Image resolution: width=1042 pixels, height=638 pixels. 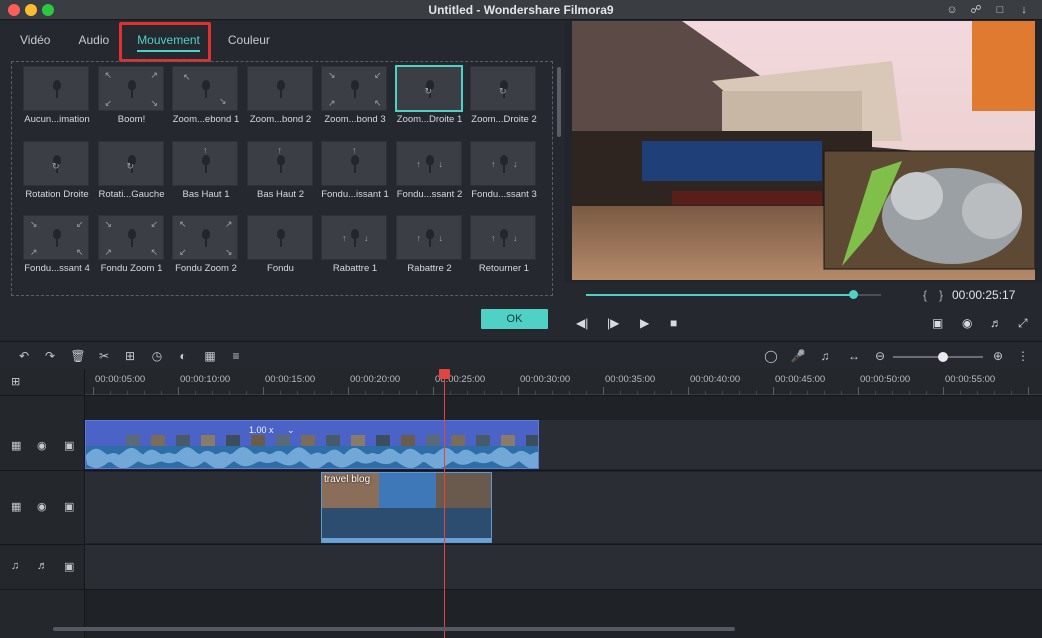 What do you see at coordinates (394, 629) in the screenshot?
I see `timeline-scrollbar` at bounding box center [394, 629].